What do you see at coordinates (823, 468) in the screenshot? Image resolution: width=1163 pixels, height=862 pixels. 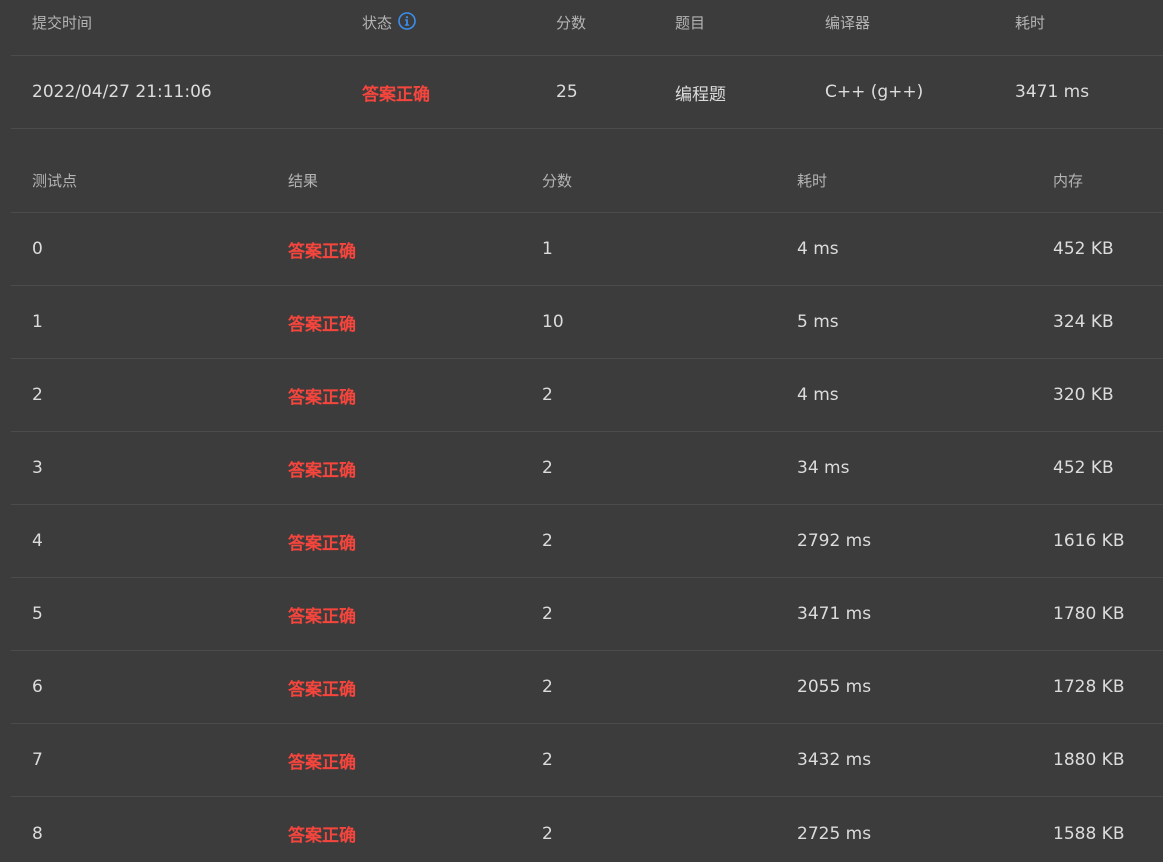 I see `test-time: 34 ms` at bounding box center [823, 468].